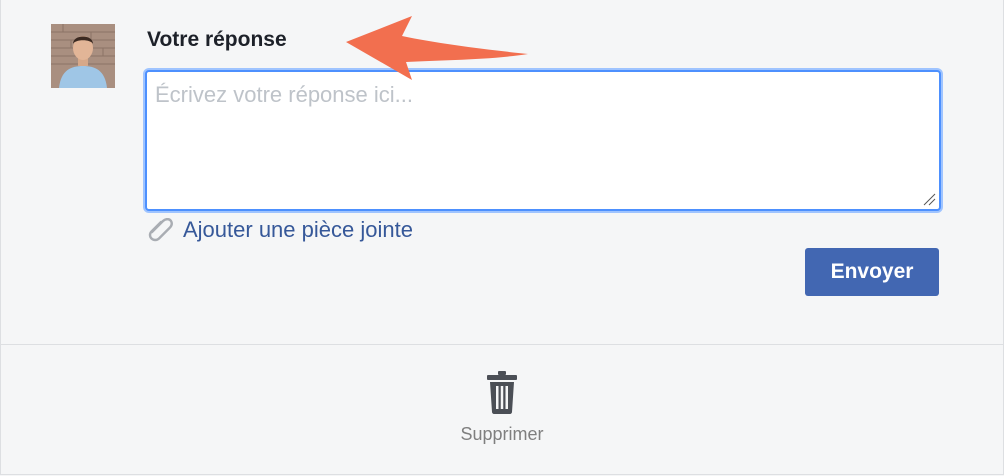 Image resolution: width=1004 pixels, height=476 pixels. I want to click on trash-icon, so click(502, 392).